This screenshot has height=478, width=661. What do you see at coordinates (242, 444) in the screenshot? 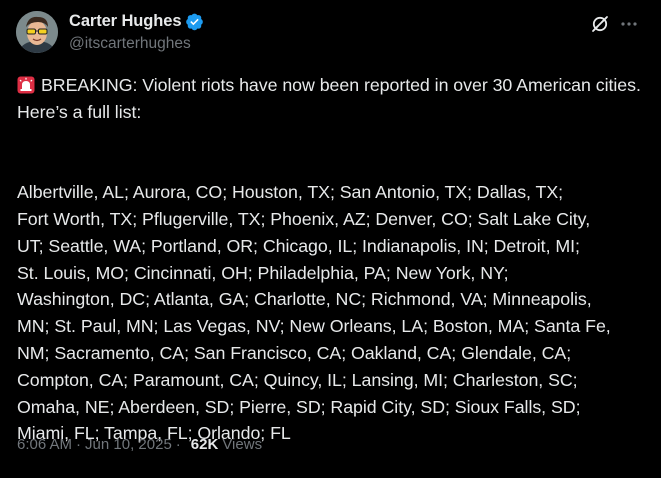
I see `views-label: Views` at bounding box center [242, 444].